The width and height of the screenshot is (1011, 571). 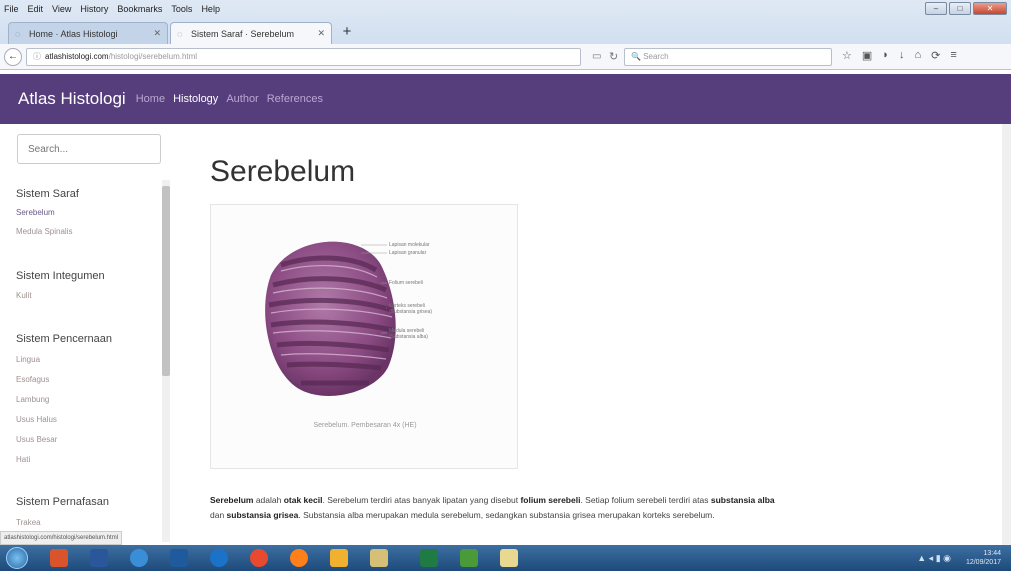 I want to click on clock-time: 13:44, so click(x=992, y=553).